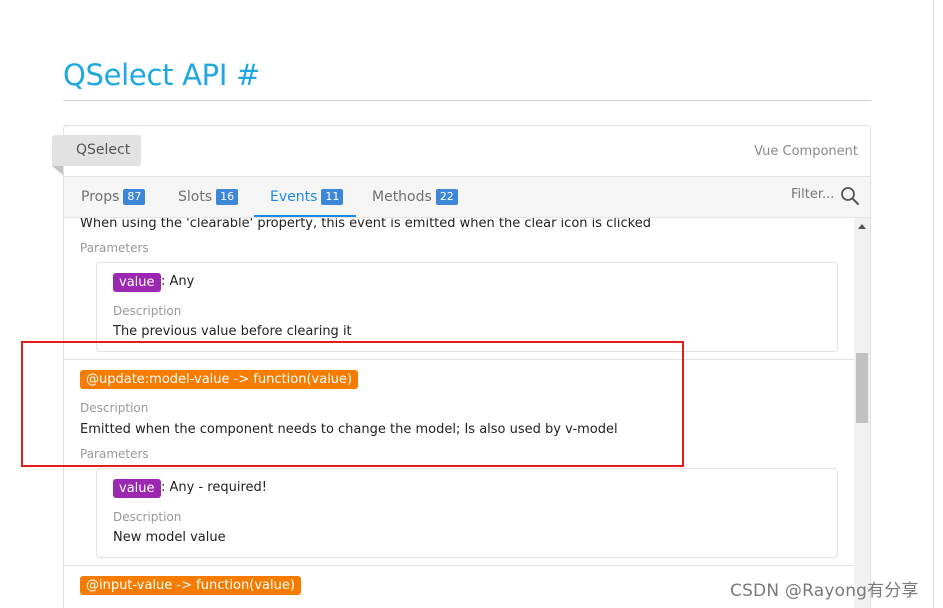 This screenshot has width=943, height=608. What do you see at coordinates (96, 150) in the screenshot?
I see `component-name-tag: QSelect` at bounding box center [96, 150].